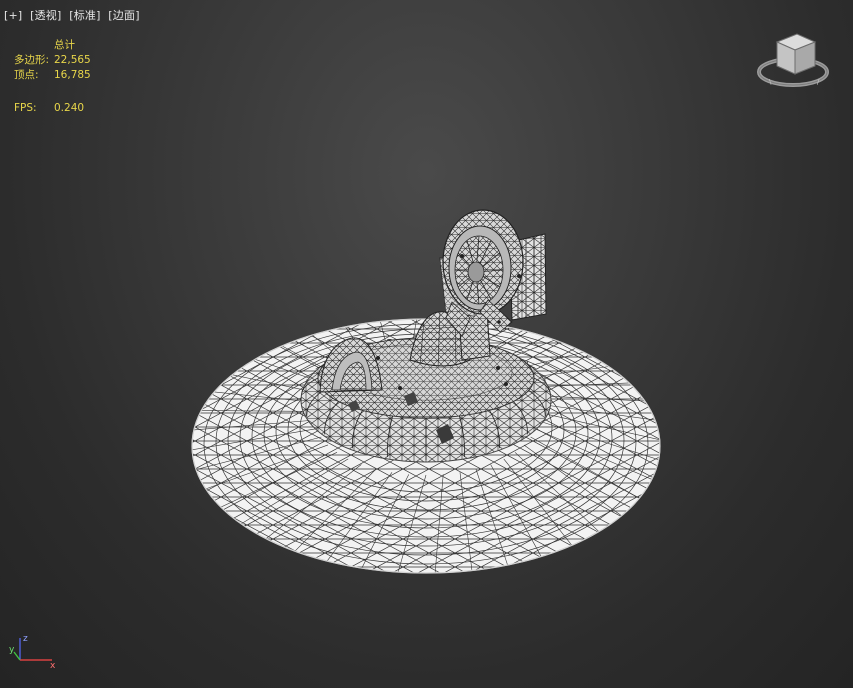  What do you see at coordinates (123, 15) in the screenshot?
I see `viewport-edged-faces-menu: [边面]` at bounding box center [123, 15].